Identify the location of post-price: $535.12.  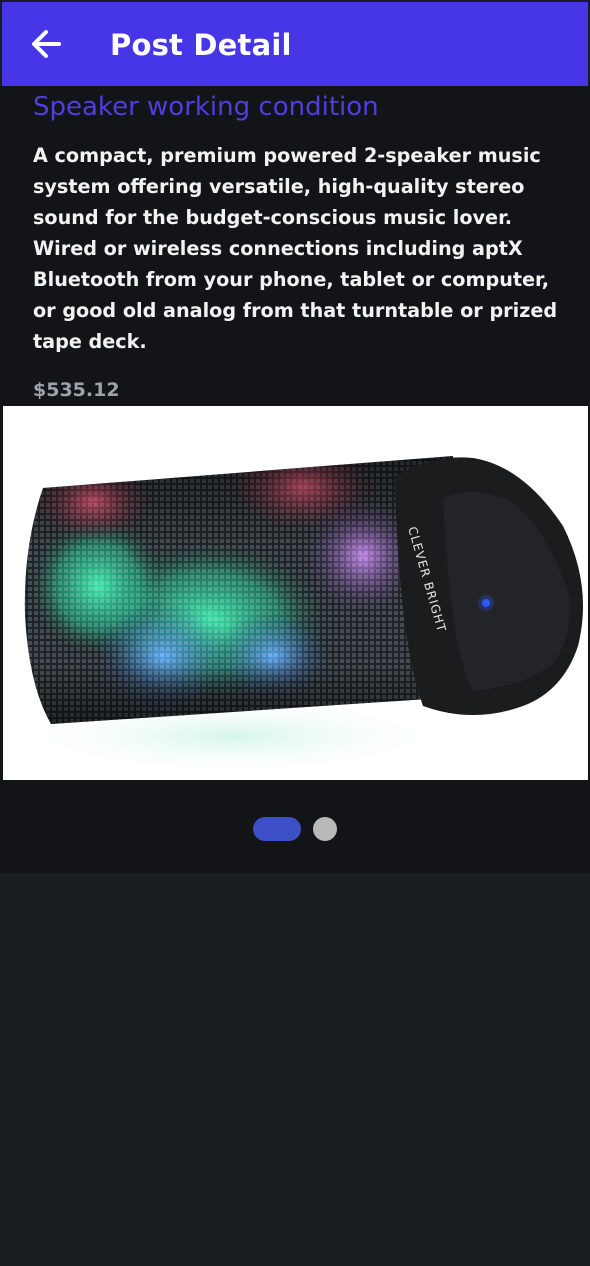
(76, 390).